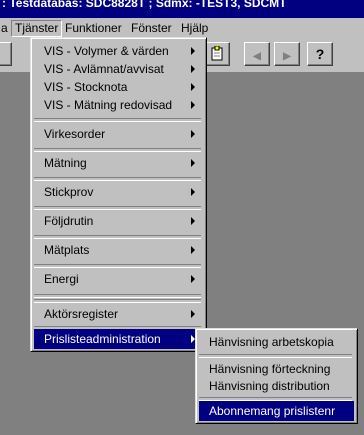 The image size is (364, 435). What do you see at coordinates (5, 28) in the screenshot?
I see `menu-file: a` at bounding box center [5, 28].